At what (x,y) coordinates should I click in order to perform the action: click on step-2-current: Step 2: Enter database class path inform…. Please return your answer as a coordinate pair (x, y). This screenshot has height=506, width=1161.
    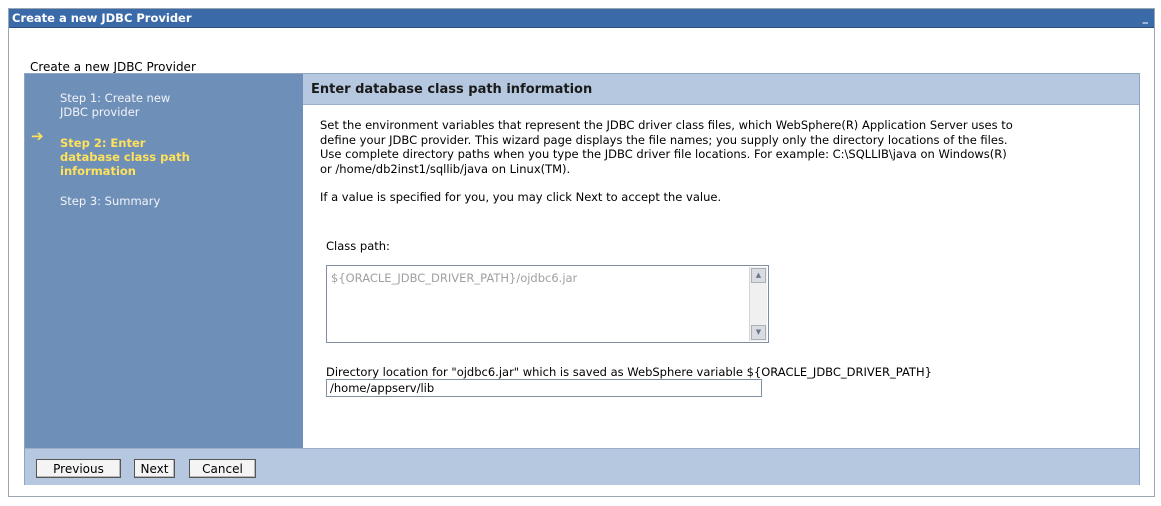
    Looking at the image, I should click on (175, 157).